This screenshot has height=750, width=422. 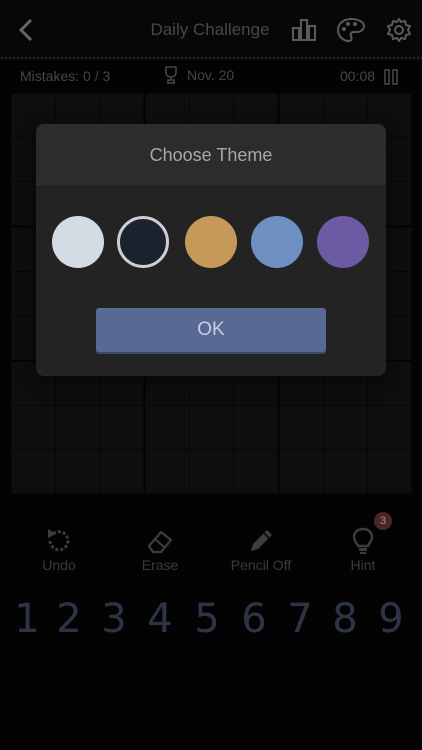 I want to click on dialog-header: Choose Theme, so click(x=211, y=155).